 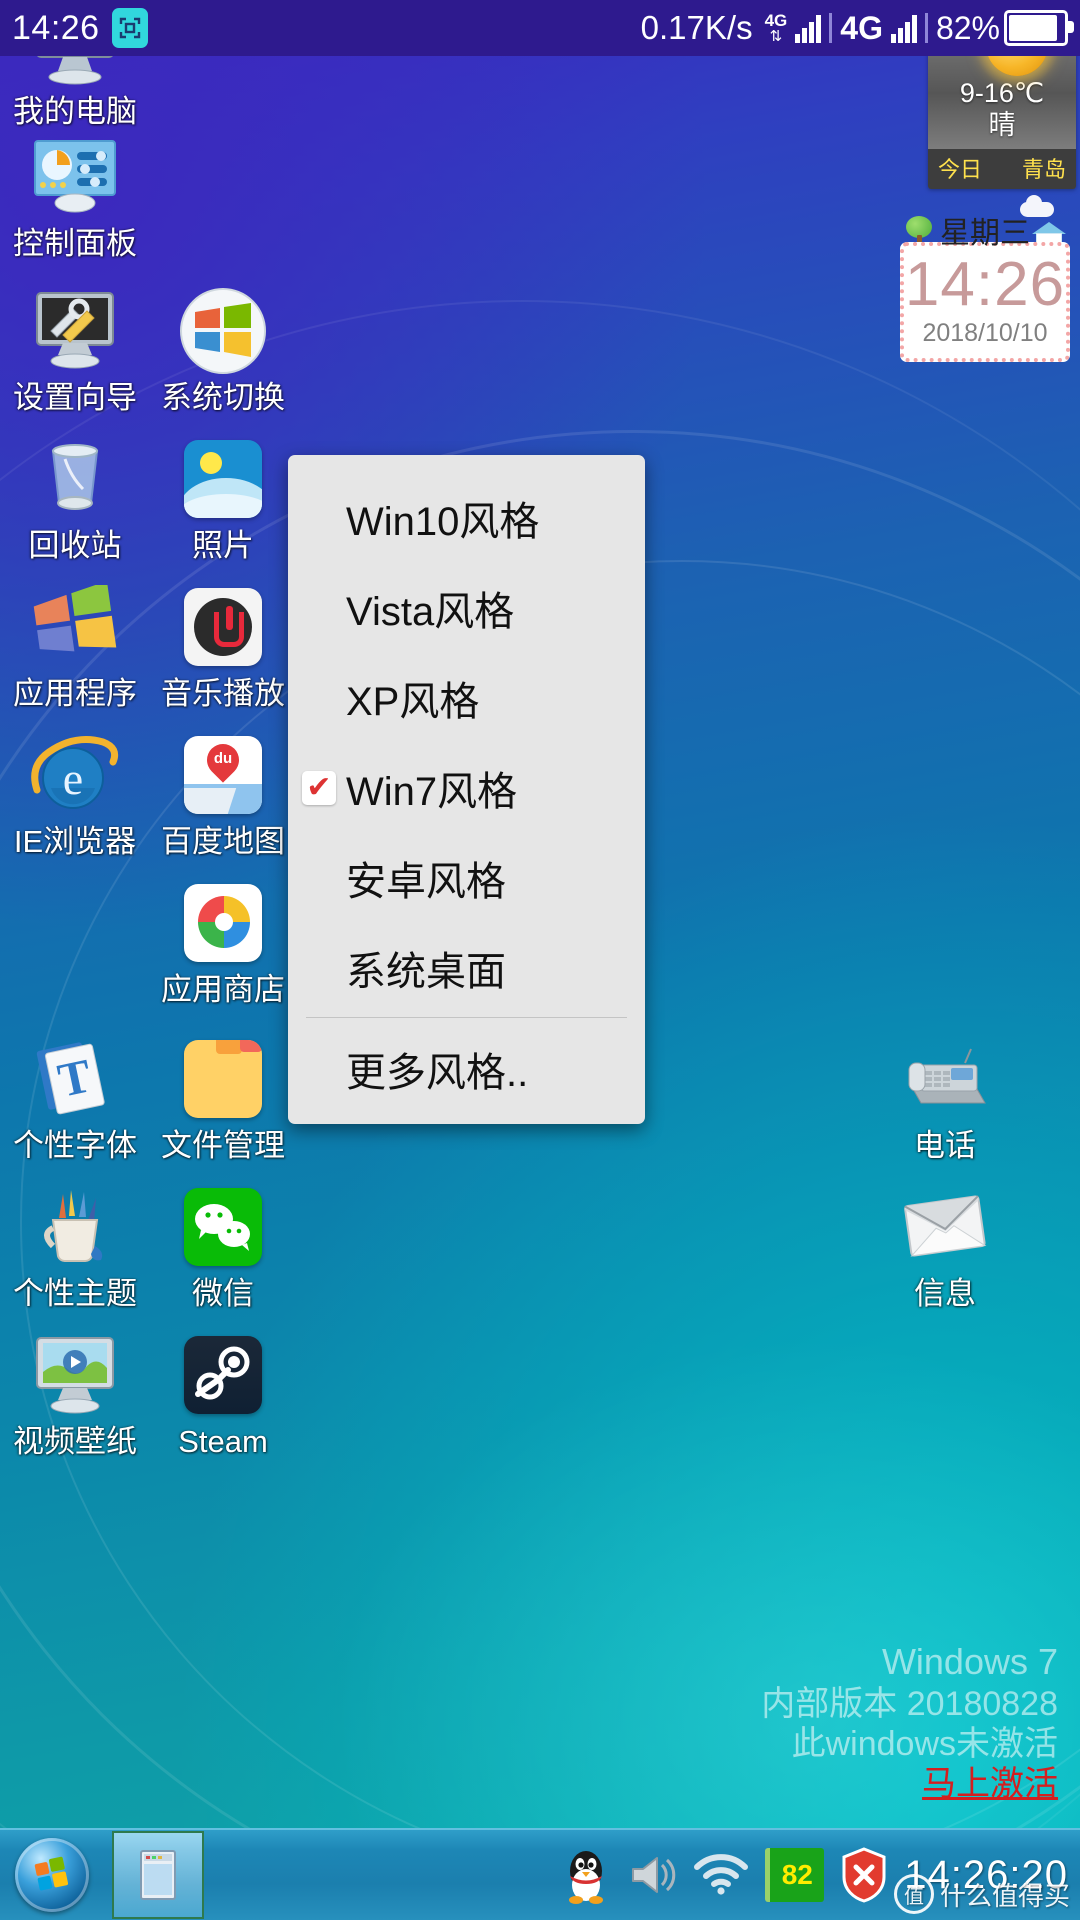 I want to click on menu-item-4: ✔ Win7风格, so click(x=466, y=788).